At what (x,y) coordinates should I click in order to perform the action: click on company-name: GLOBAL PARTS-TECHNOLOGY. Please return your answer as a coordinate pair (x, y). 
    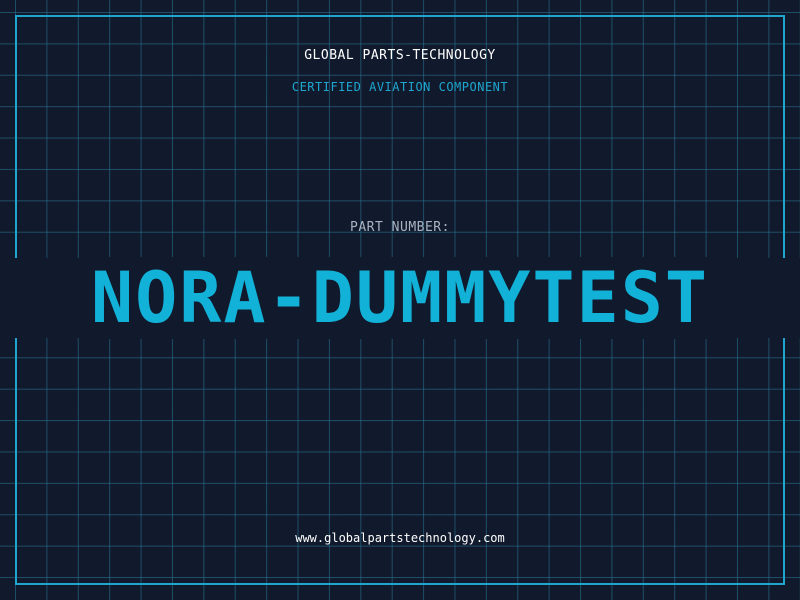
    Looking at the image, I should click on (400, 55).